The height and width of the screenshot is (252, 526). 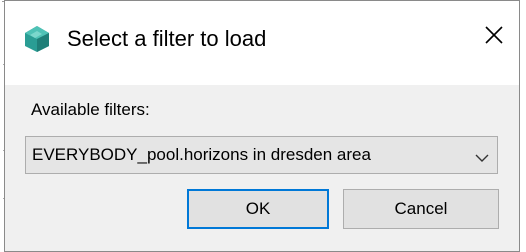 What do you see at coordinates (201, 154) in the screenshot?
I see `filter-select-value: EVERYBODY_pool.horizons in dresden area` at bounding box center [201, 154].